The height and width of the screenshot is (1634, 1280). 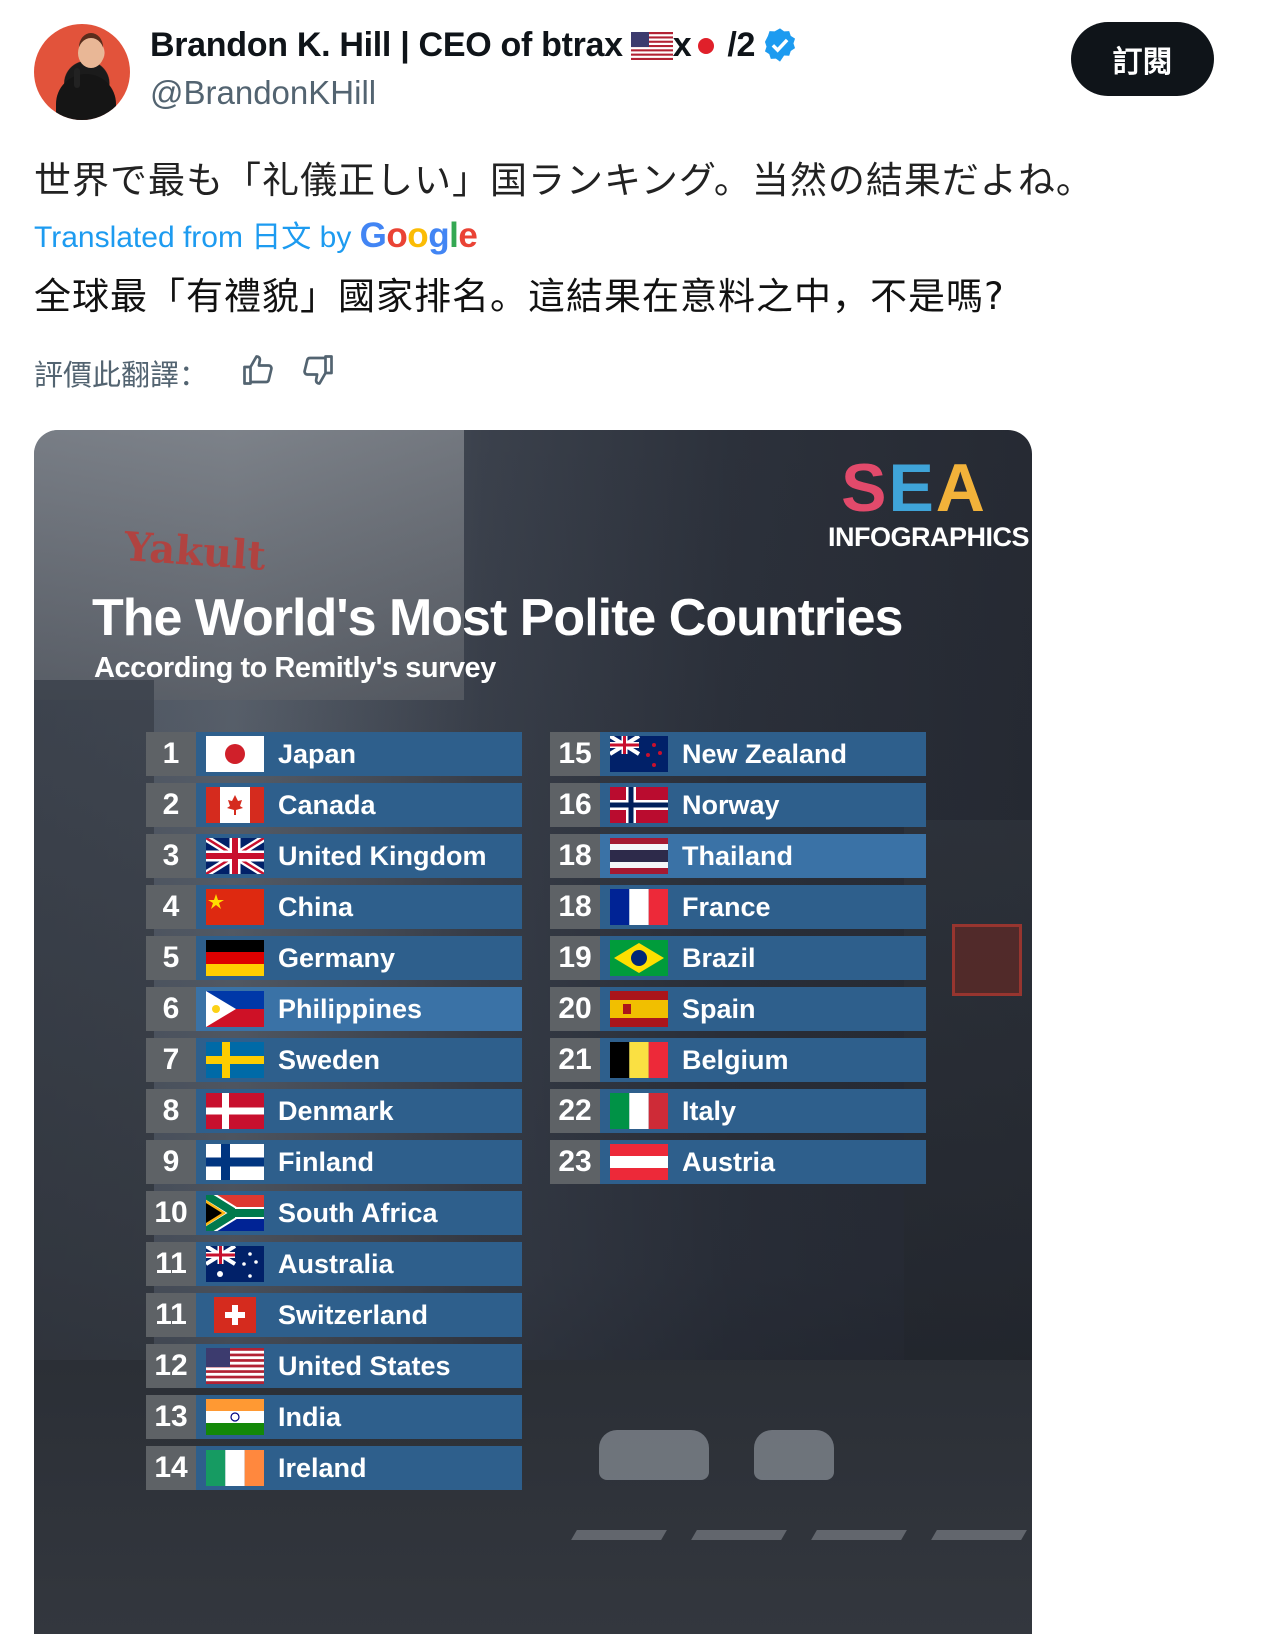 I want to click on author-name-text: Brandon K. Hill | CEO of btrax, so click(x=386, y=45).